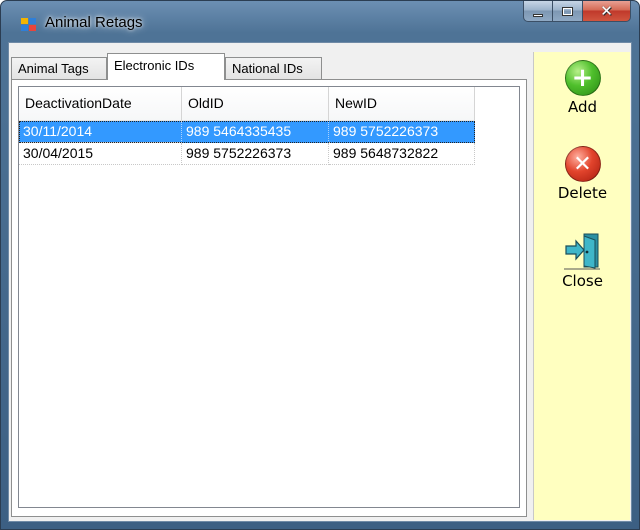 The width and height of the screenshot is (640, 530). I want to click on maximize-icon, so click(567, 11).